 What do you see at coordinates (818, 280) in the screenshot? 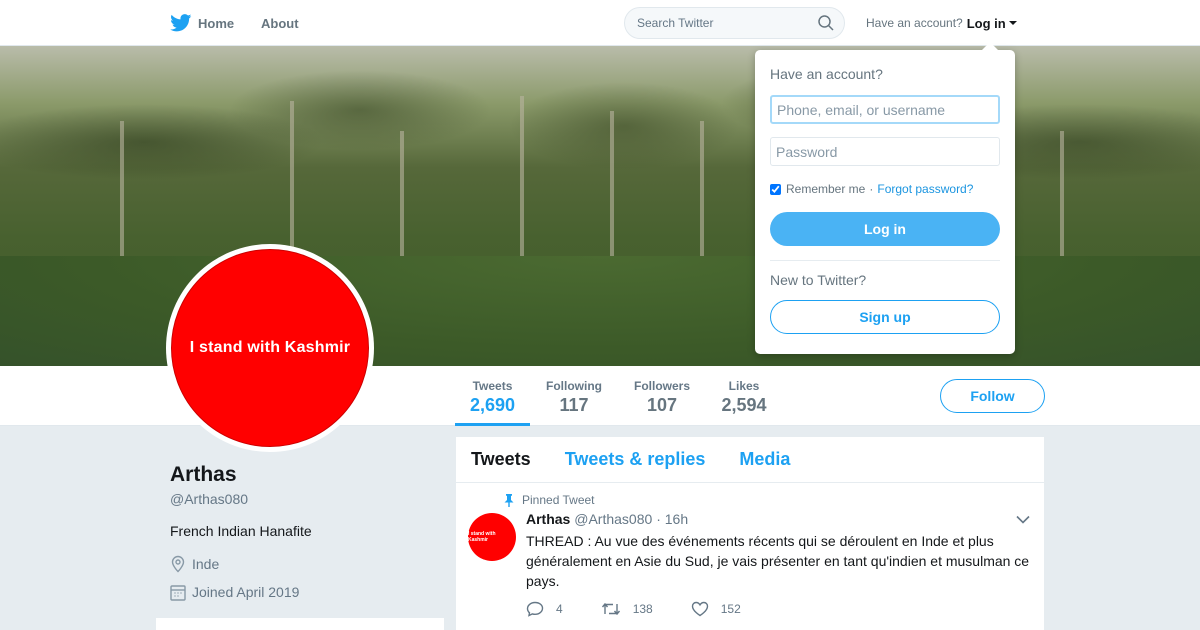
I see `new-to-twitter-text: New to Twitter?` at bounding box center [818, 280].